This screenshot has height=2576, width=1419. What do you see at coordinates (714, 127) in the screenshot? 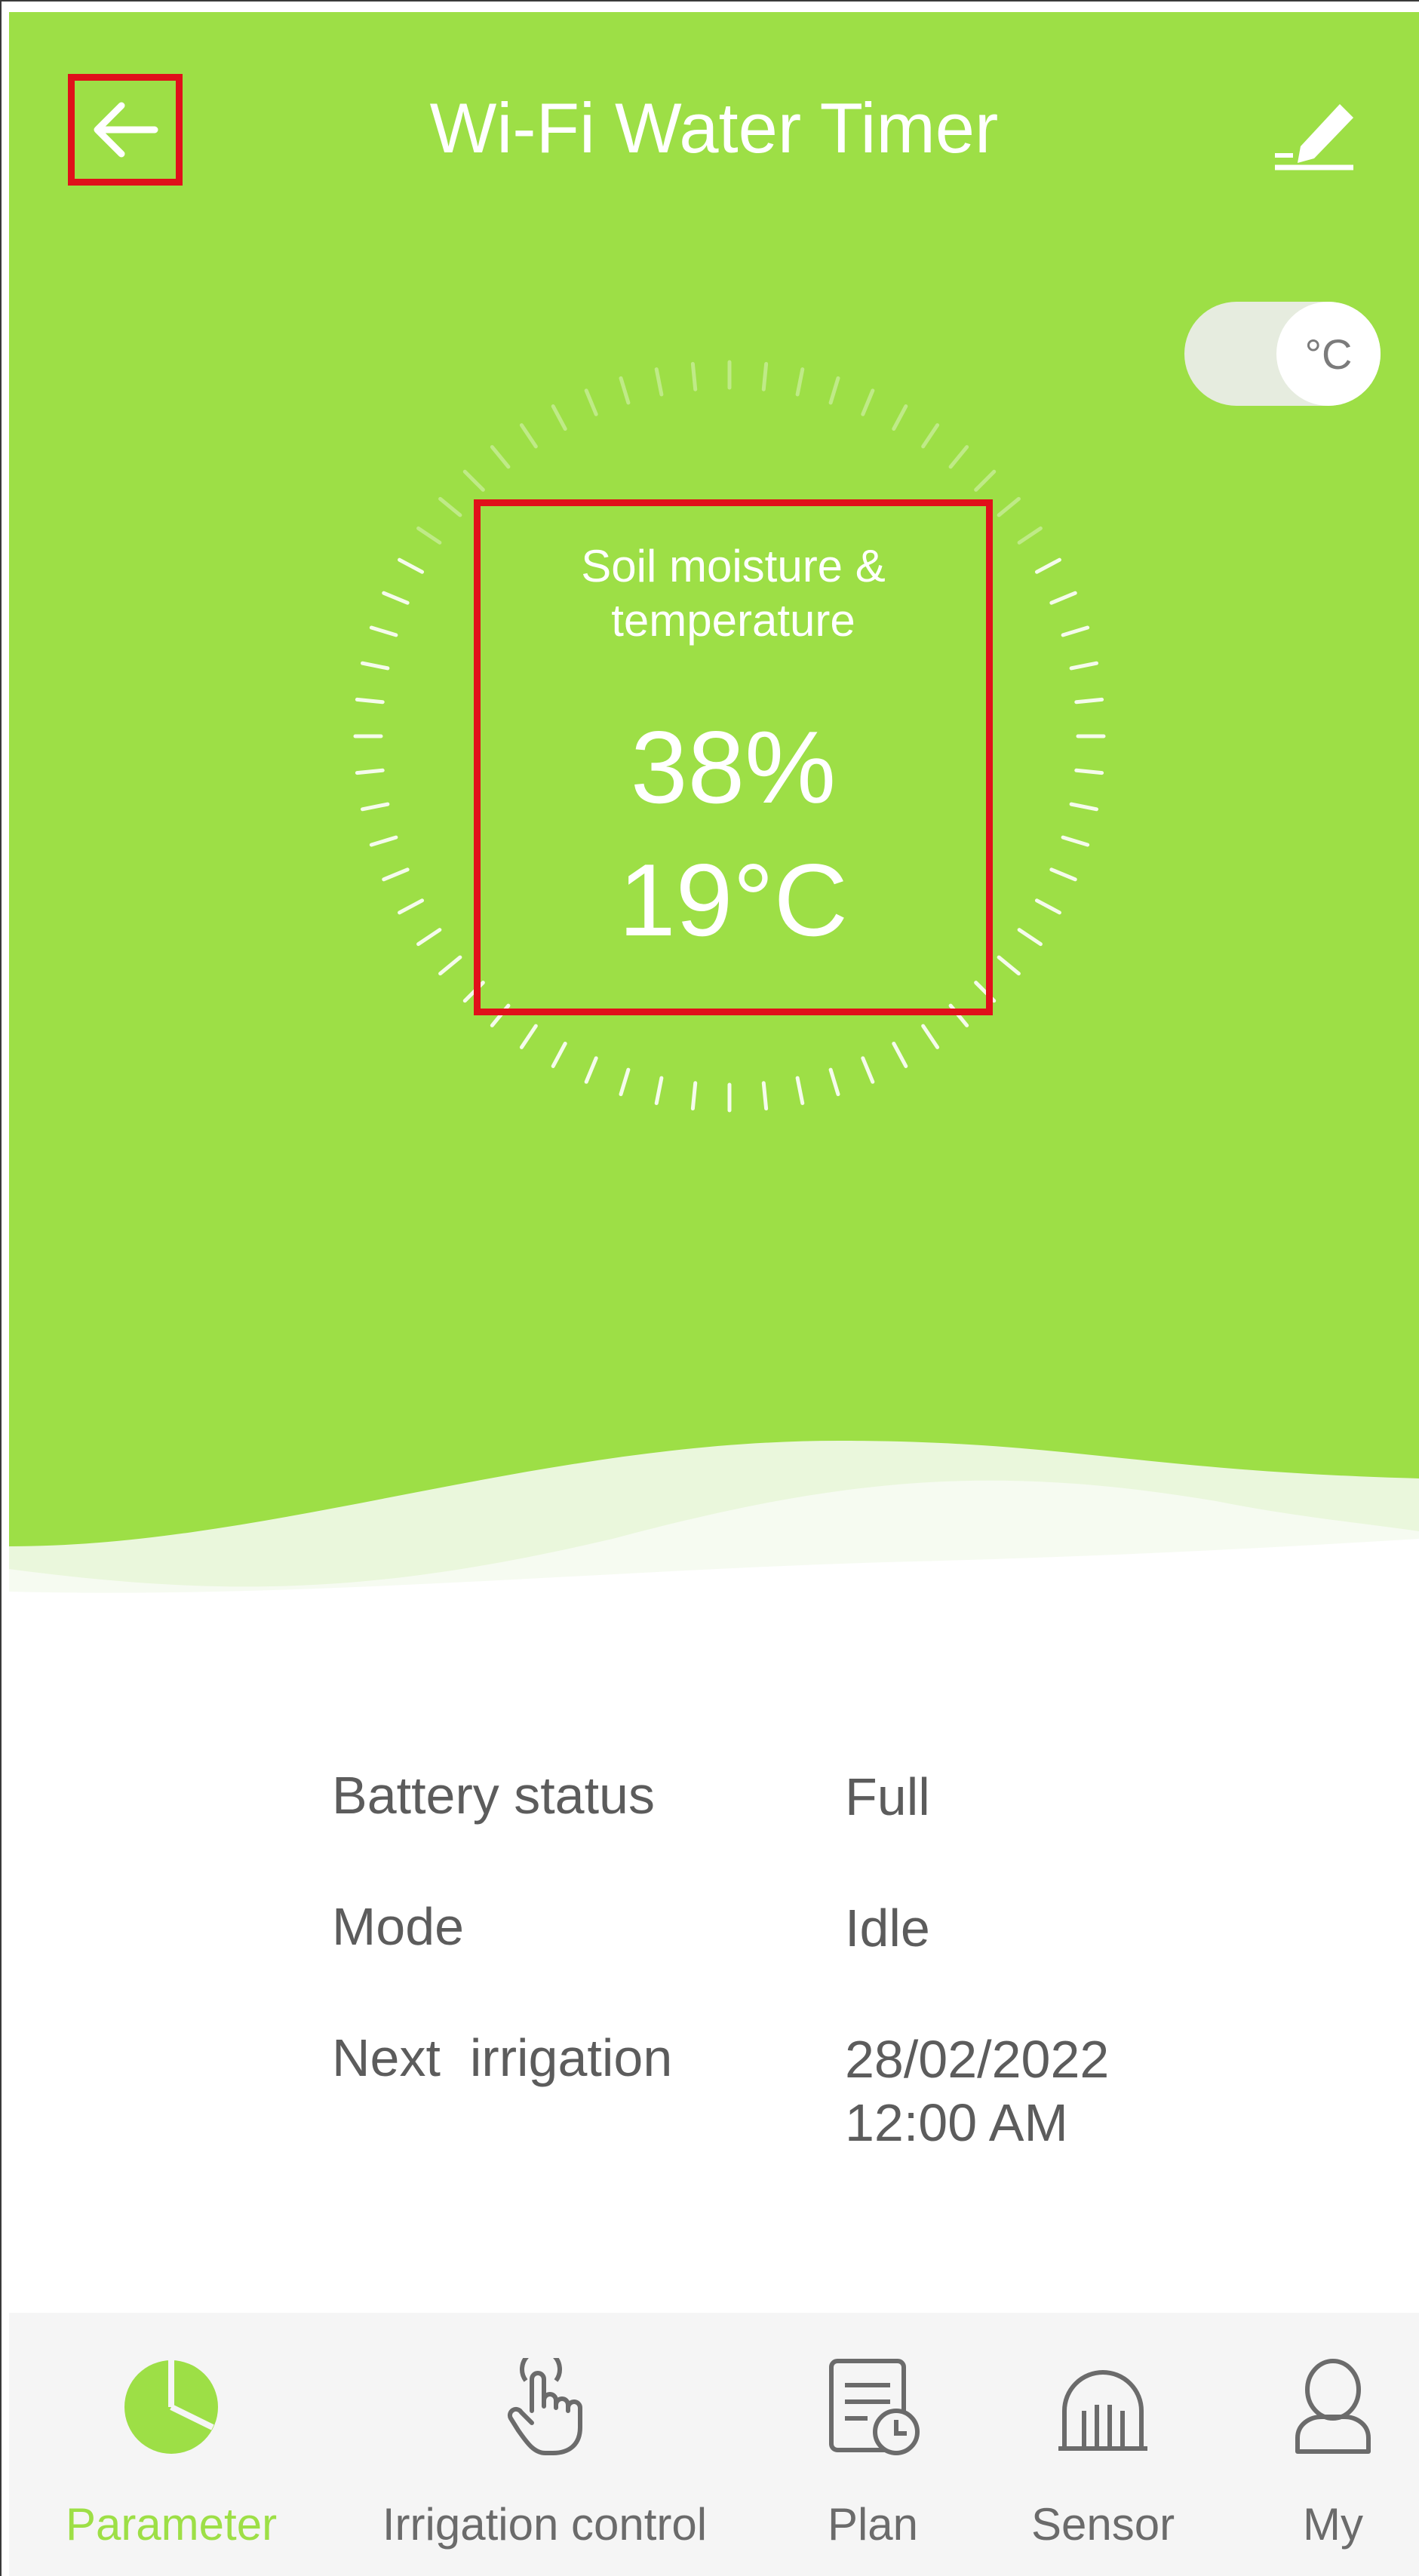
I see `page-title: Wi-Fi Water Timer` at bounding box center [714, 127].